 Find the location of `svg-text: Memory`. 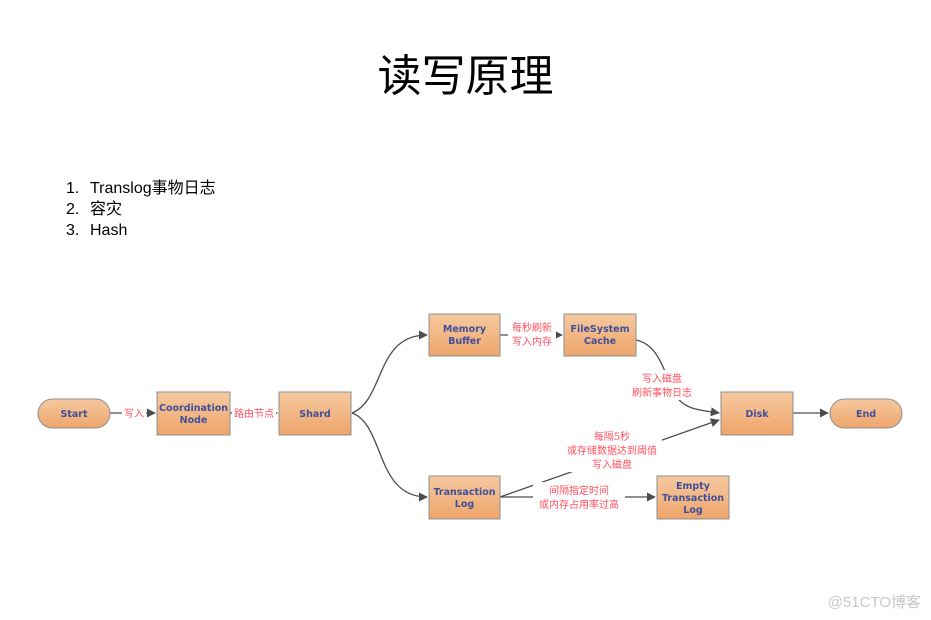

svg-text: Memory is located at coordinates (465, 329).